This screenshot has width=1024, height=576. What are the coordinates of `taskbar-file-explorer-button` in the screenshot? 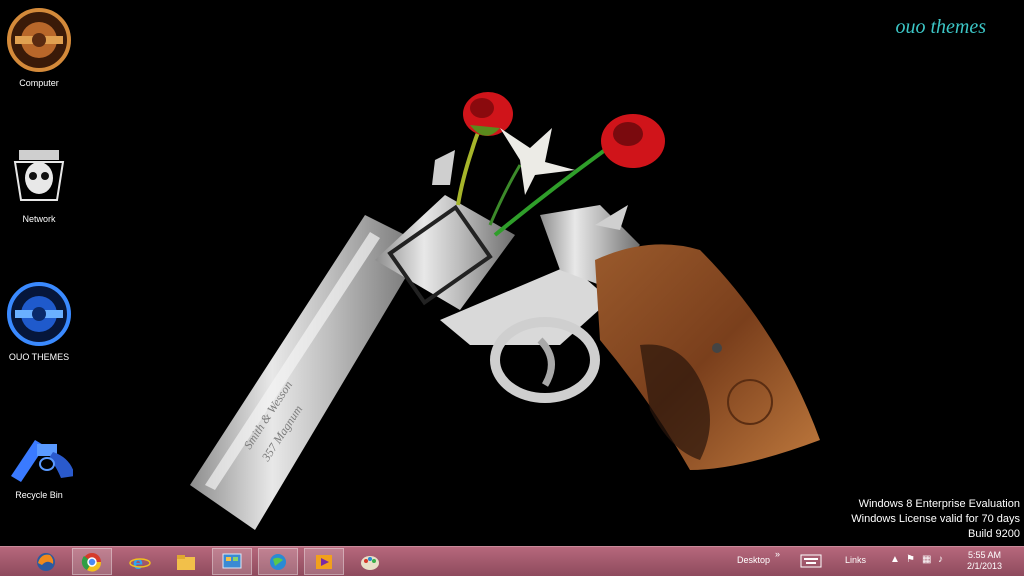 It's located at (186, 561).